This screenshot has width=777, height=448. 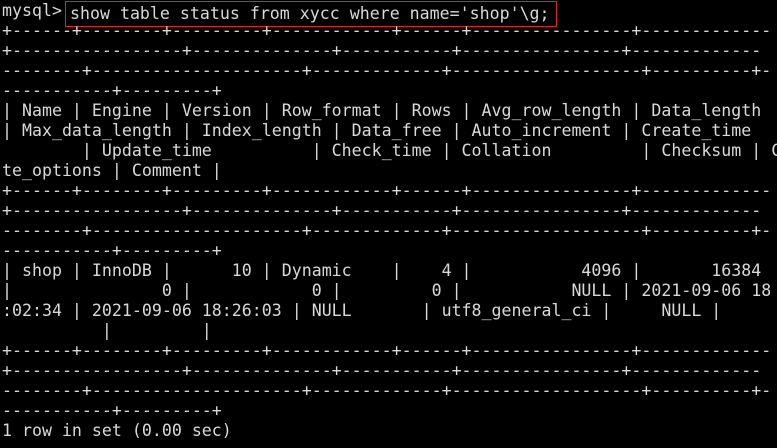 I want to click on table-row-line: | |, so click(x=107, y=330).